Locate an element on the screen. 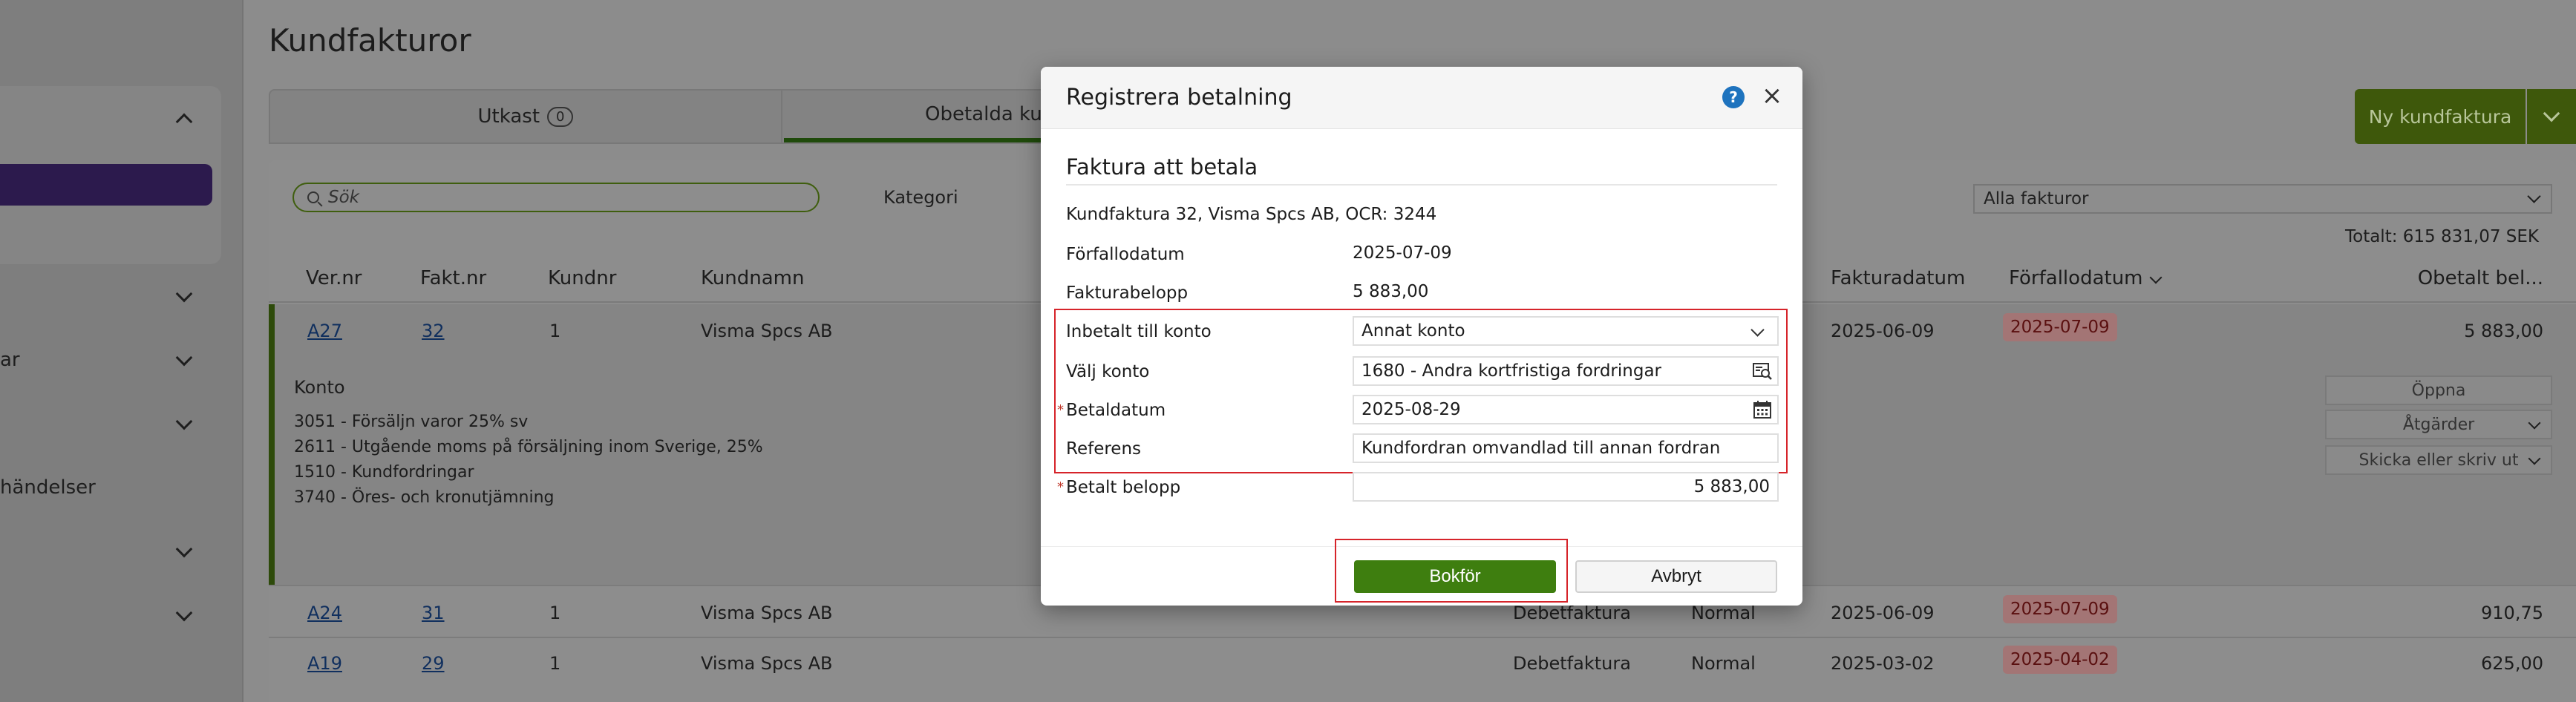 The image size is (2576, 702). open-button: Öppna is located at coordinates (2438, 390).